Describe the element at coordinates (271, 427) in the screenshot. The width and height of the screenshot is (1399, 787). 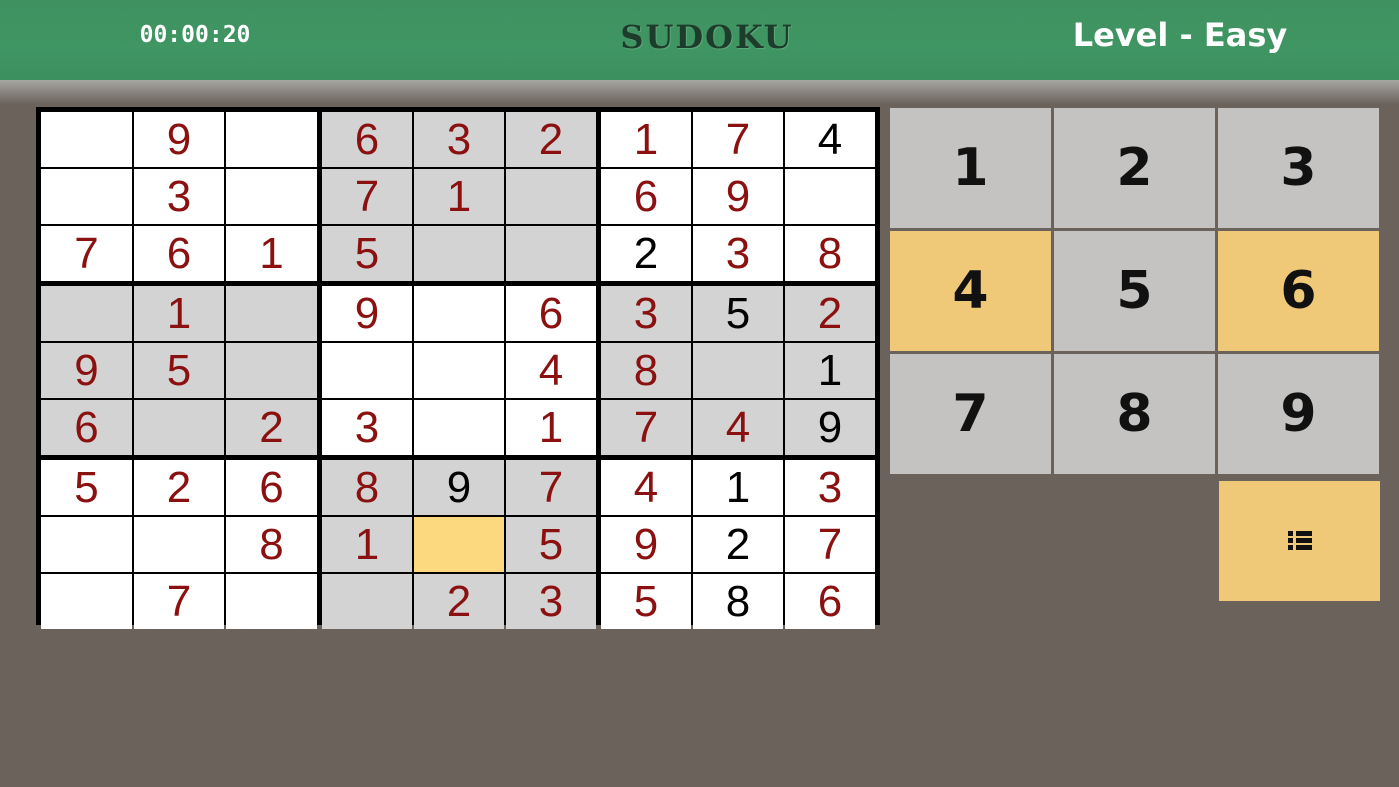
I see `cell-r6-c3: 2` at that location.